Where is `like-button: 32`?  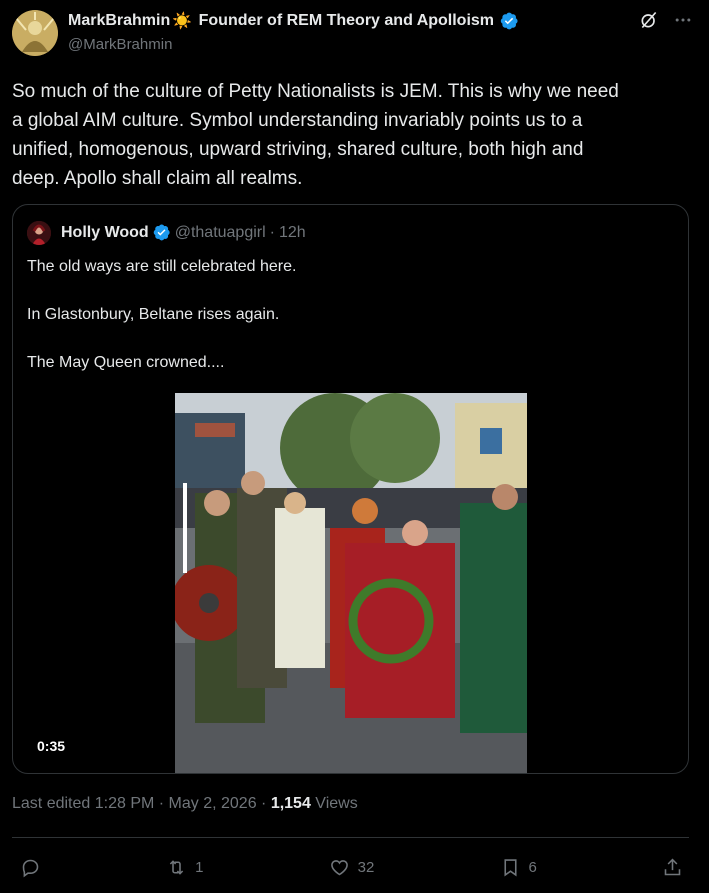
like-button: 32 is located at coordinates (352, 867).